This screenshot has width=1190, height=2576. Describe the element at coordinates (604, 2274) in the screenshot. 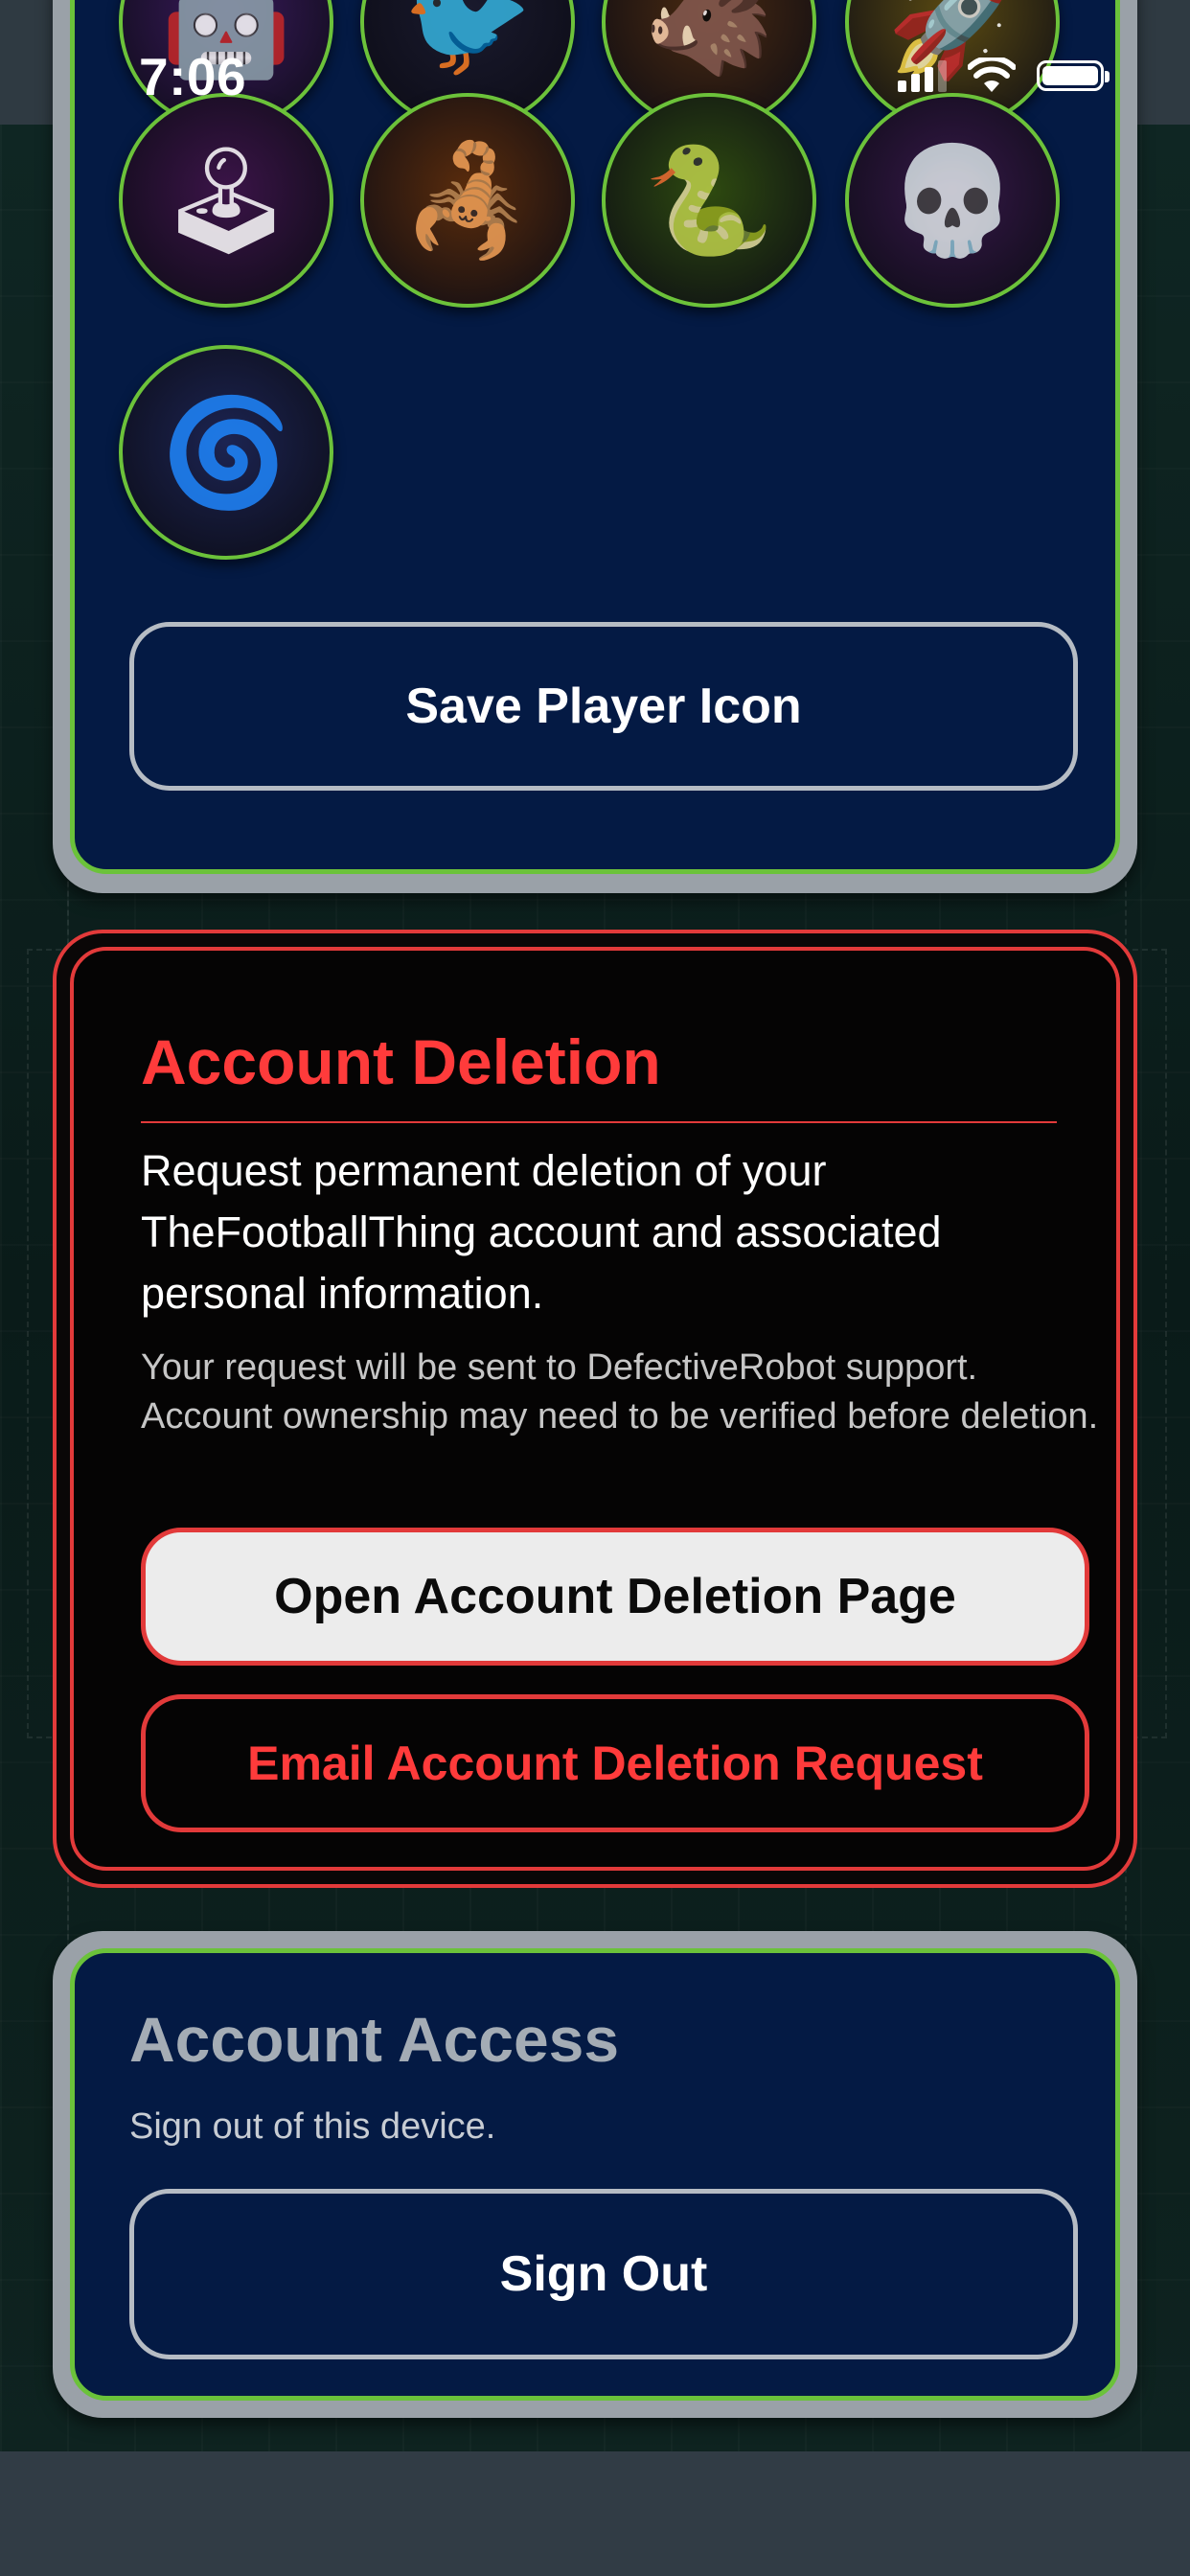

I see `sign-out-button: Sign Out` at that location.